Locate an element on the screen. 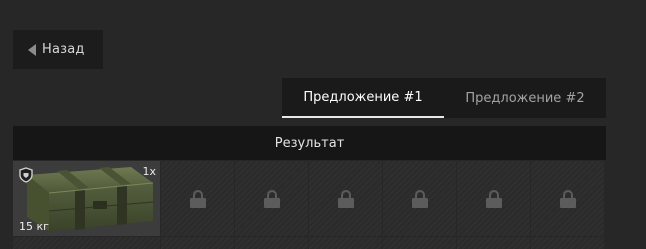 Image resolution: width=646 pixels, height=249 pixels. item-weight: 15 кг is located at coordinates (34, 226).